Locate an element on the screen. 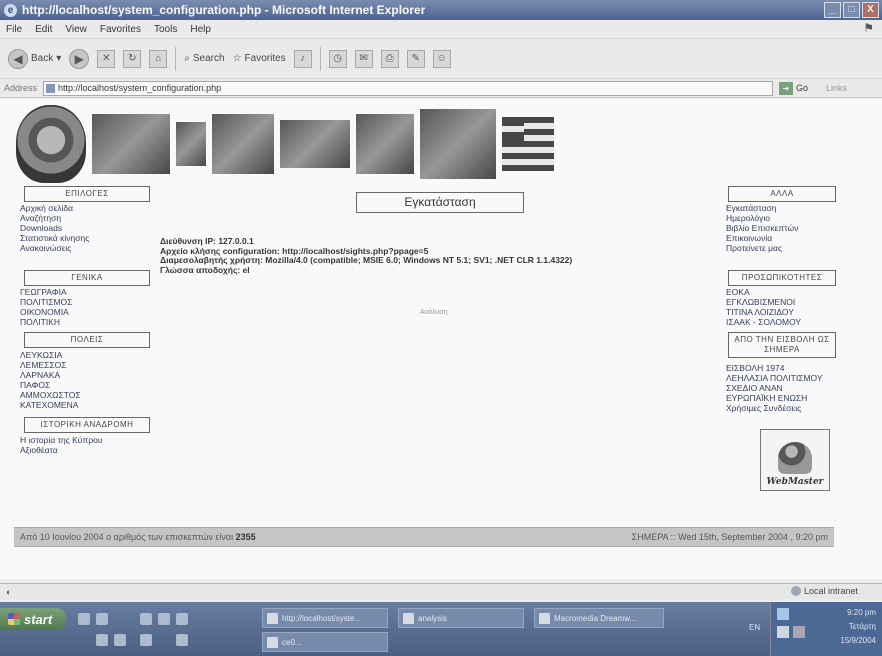 This screenshot has height=656, width=882. link-sights: Αξιοθέατα is located at coordinates (61, 450).